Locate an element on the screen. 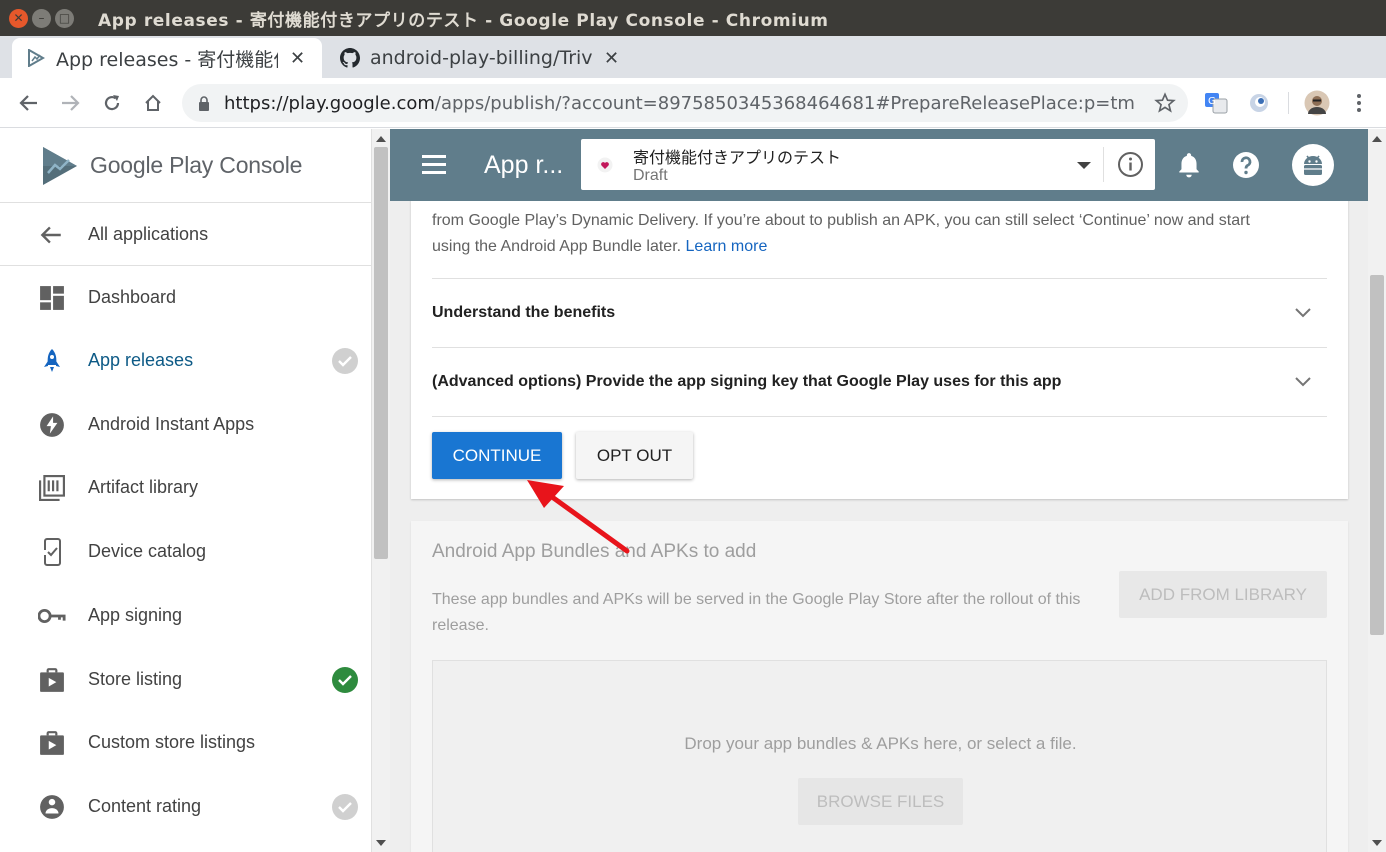 The height and width of the screenshot is (852, 1386). sidebar-item-label: Dashboard is located at coordinates (132, 297).